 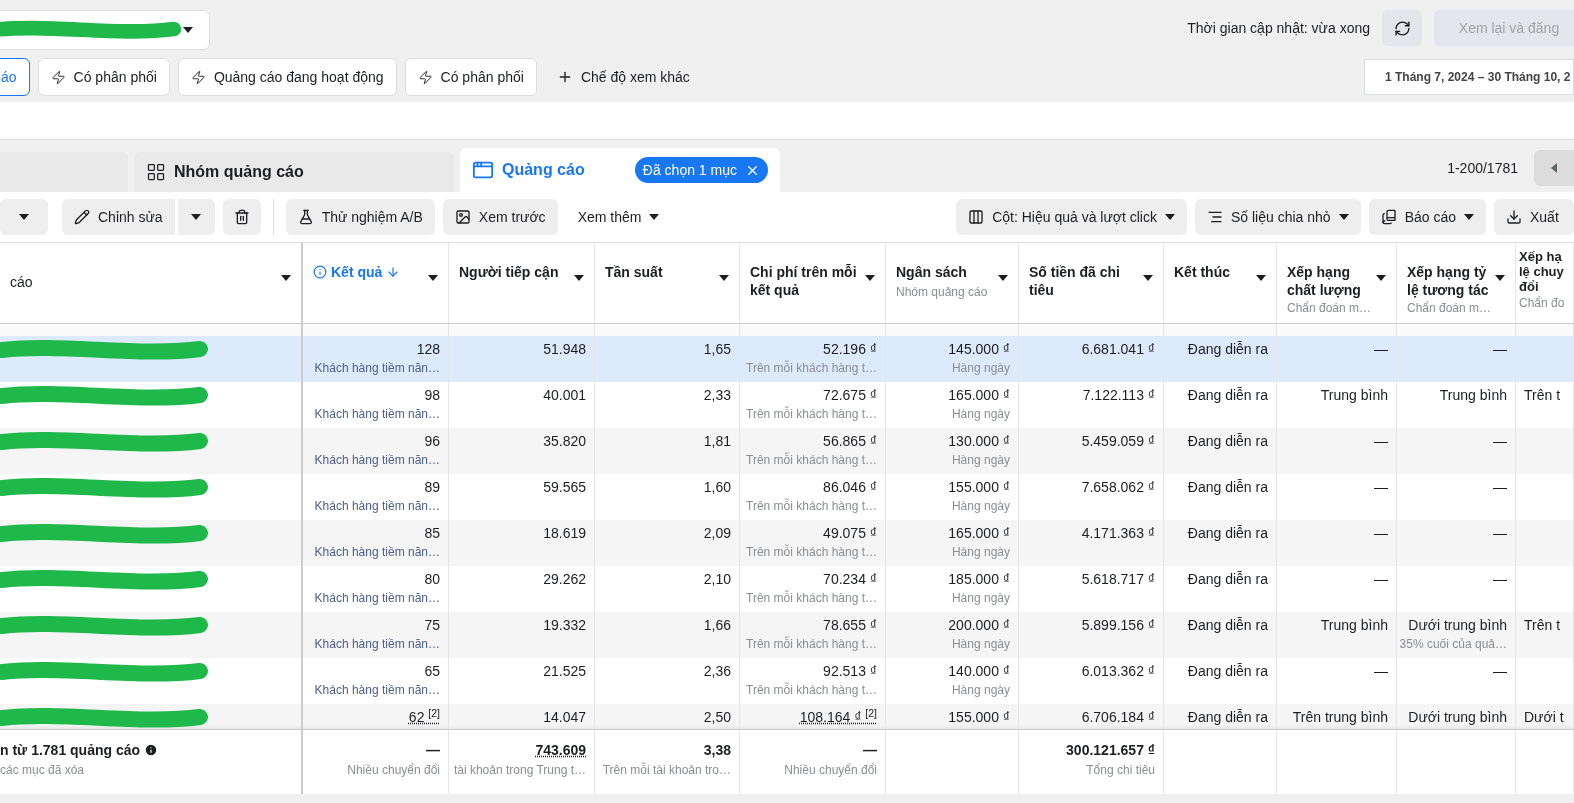 What do you see at coordinates (1215, 217) in the screenshot?
I see `breakdown-icon` at bounding box center [1215, 217].